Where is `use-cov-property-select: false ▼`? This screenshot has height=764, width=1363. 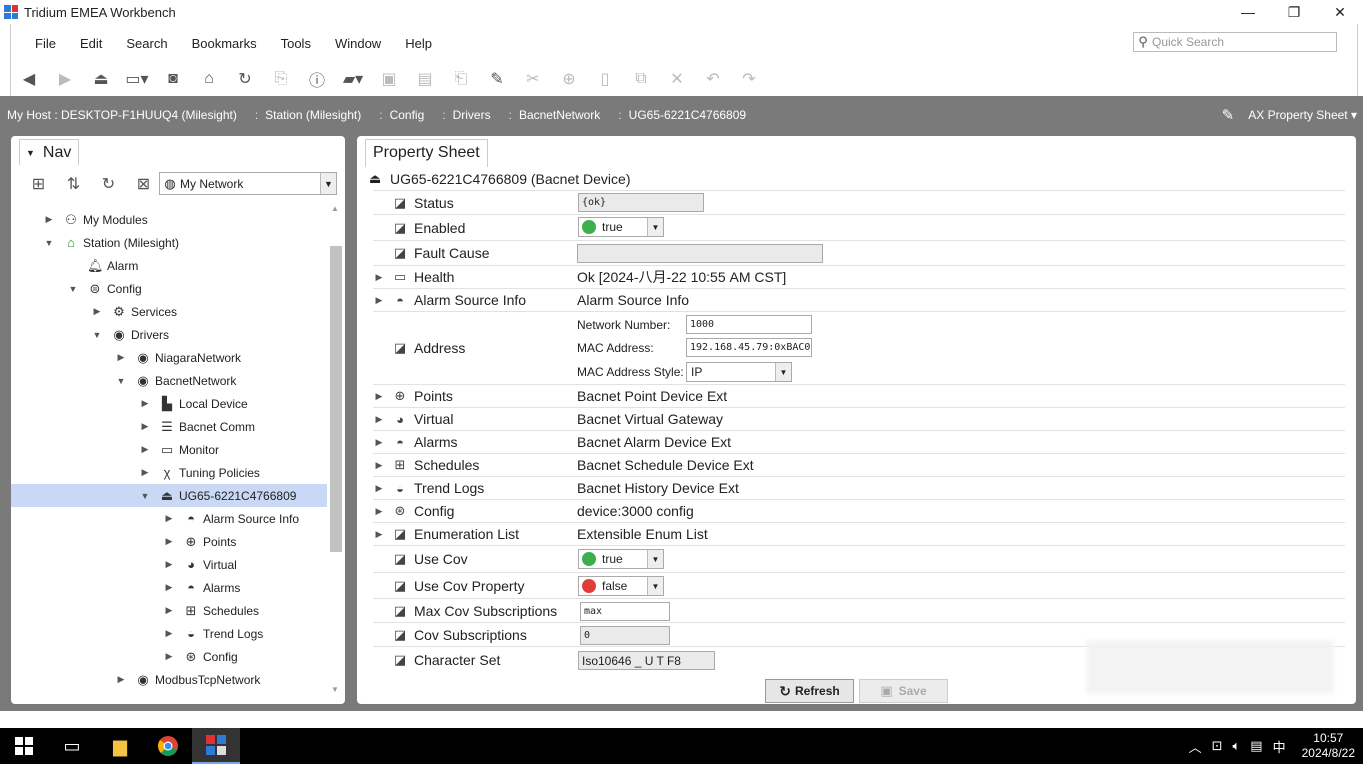 use-cov-property-select: false ▼ is located at coordinates (621, 586).